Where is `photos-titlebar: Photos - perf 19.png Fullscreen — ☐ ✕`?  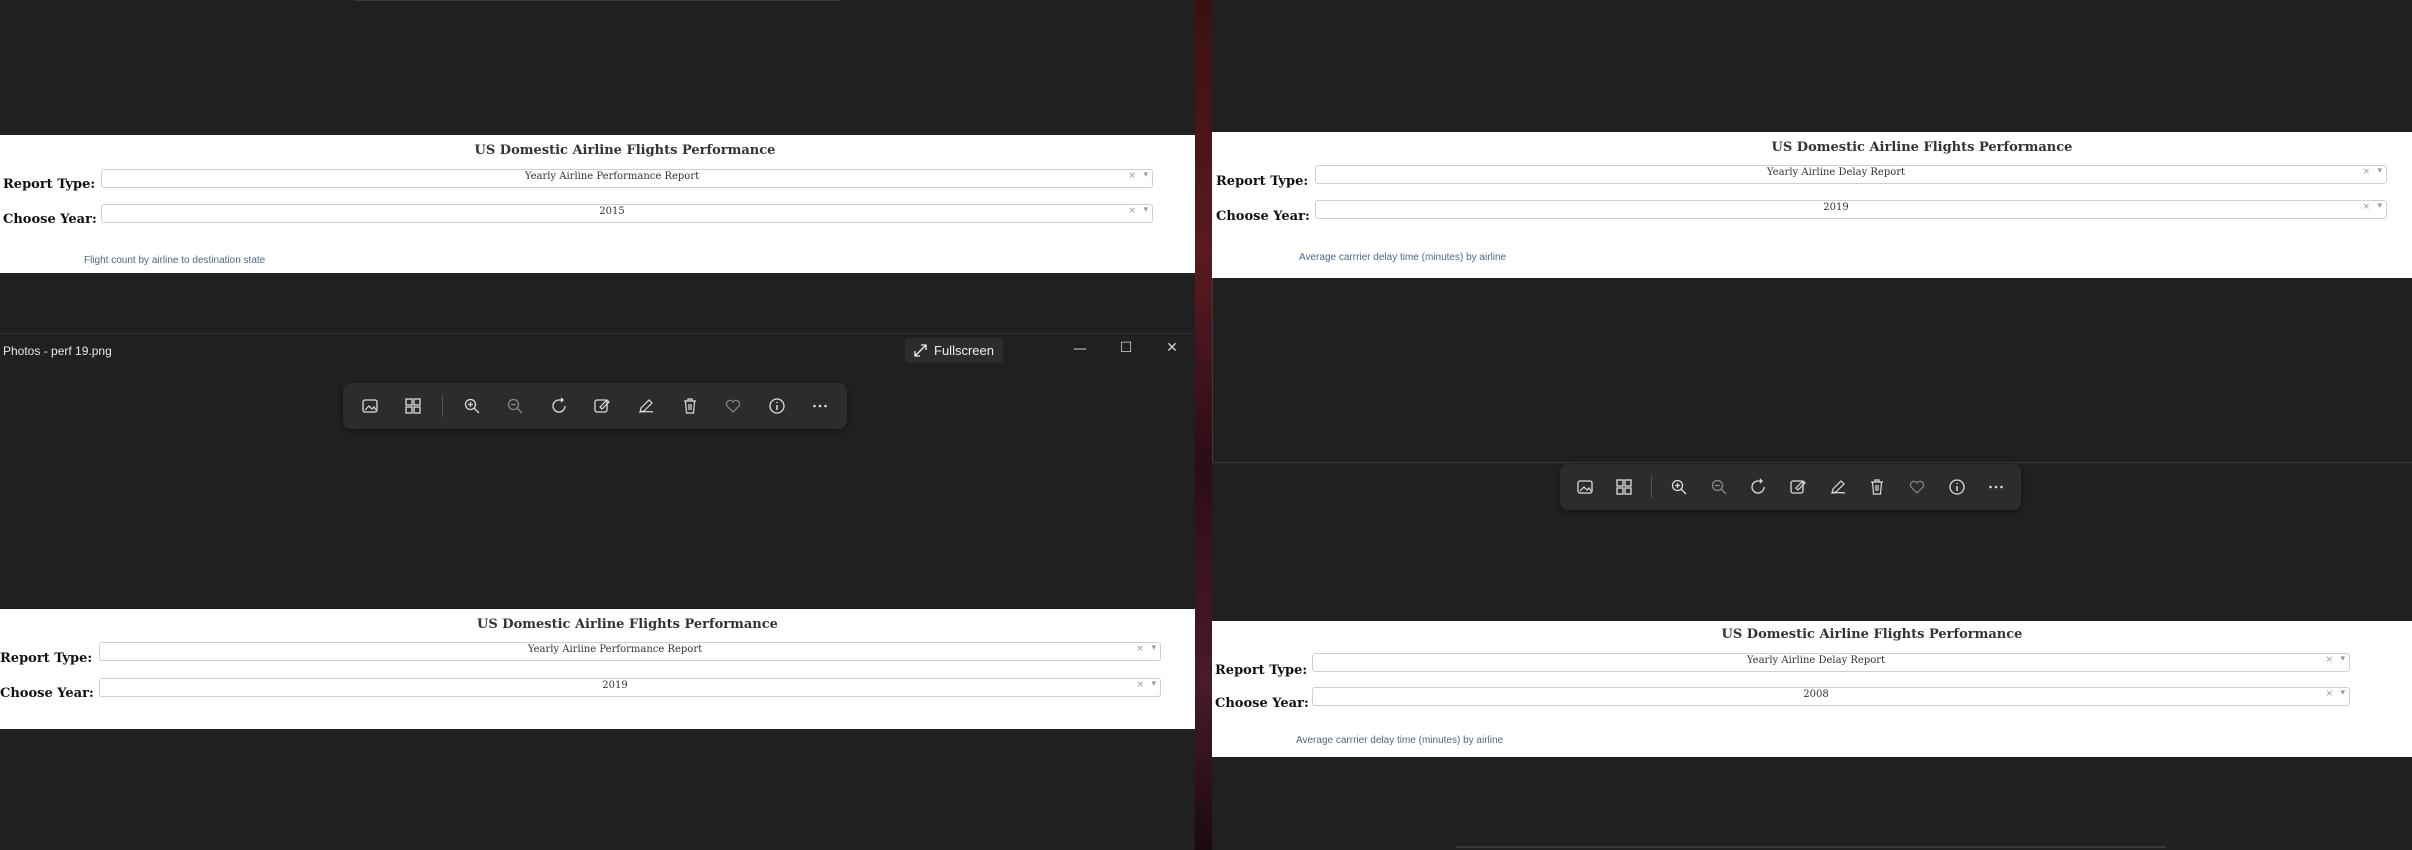 photos-titlebar: Photos - perf 19.png Fullscreen — ☐ ✕ is located at coordinates (597, 350).